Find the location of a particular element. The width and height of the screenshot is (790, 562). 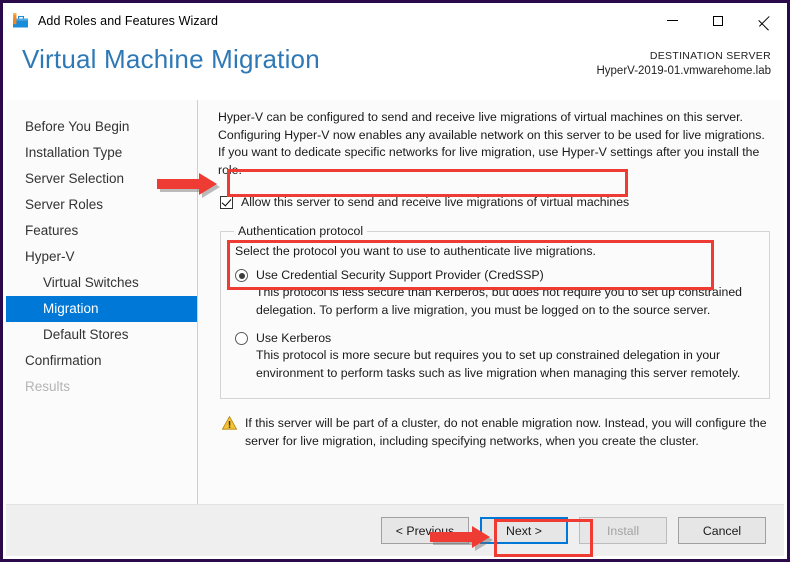

next-button-label: Next > is located at coordinates (524, 530).